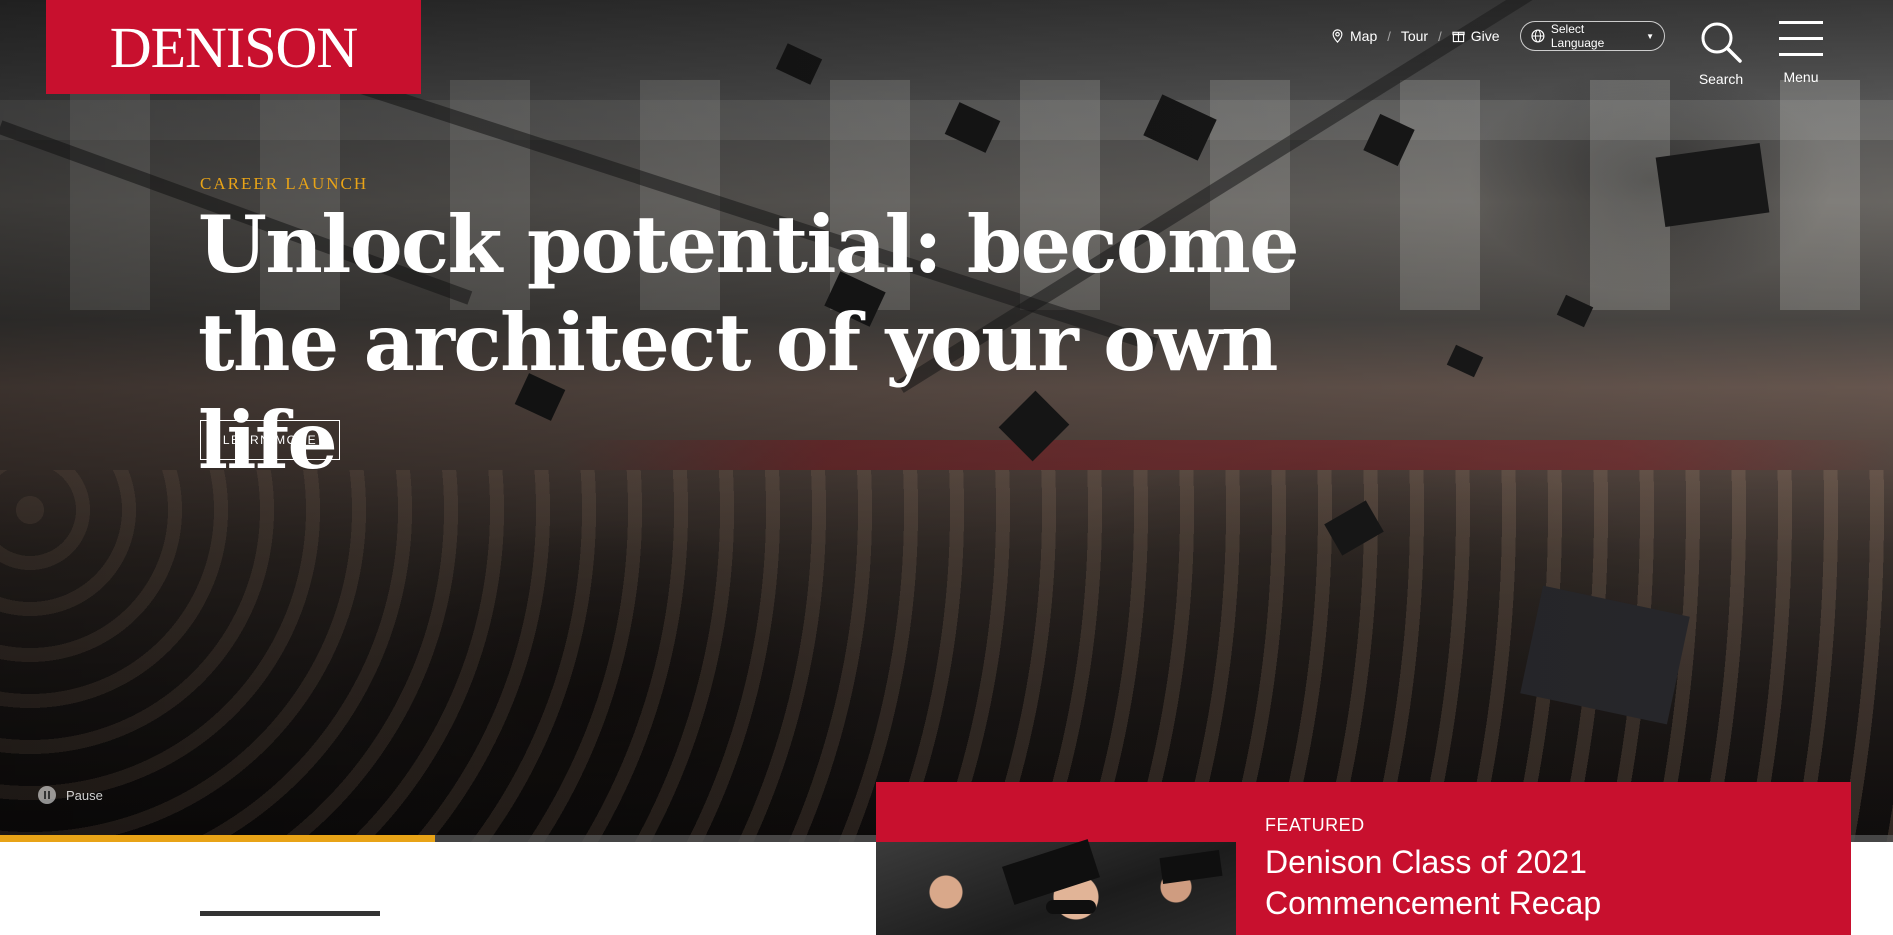 Image resolution: width=1893 pixels, height=935 pixels. What do you see at coordinates (1545, 883) in the screenshot?
I see `featured-title: Denison Class of 2021 Commencement Recap` at bounding box center [1545, 883].